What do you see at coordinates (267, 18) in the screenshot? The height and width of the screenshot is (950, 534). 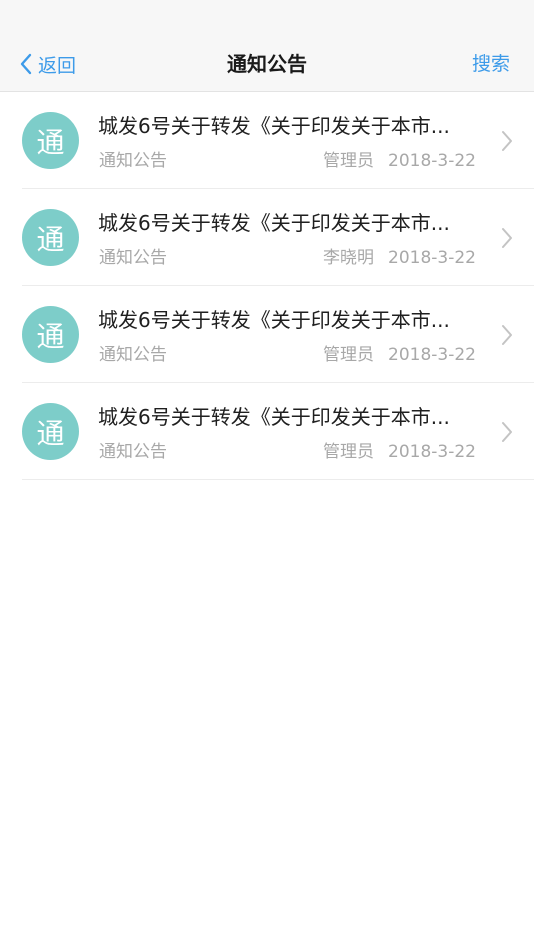 I see `status-bar` at bounding box center [267, 18].